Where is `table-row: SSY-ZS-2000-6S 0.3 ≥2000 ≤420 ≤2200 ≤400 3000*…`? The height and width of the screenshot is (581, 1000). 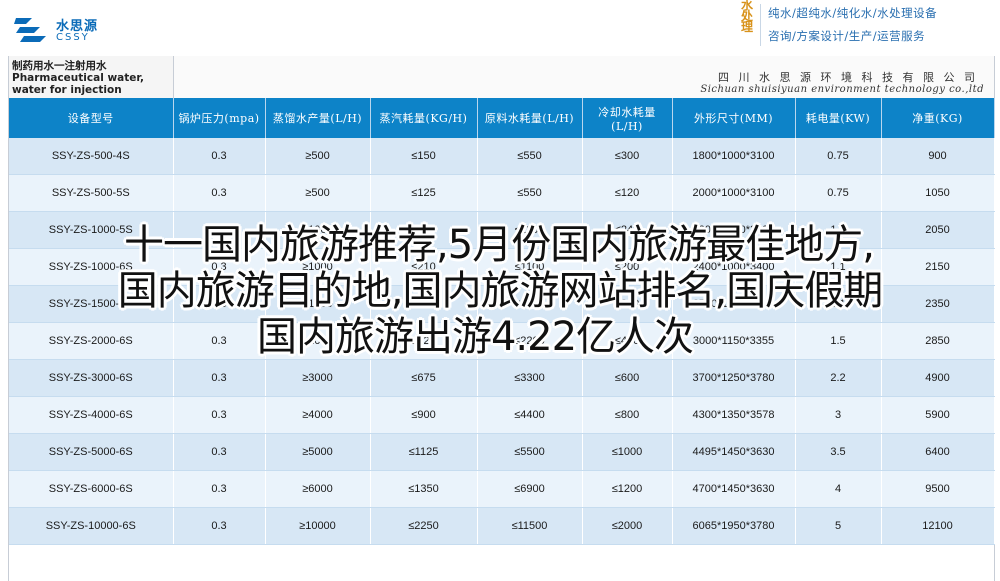
table-row: SSY-ZS-2000-6S 0.3 ≥2000 ≤420 ≤2200 ≤400 3000*… is located at coordinates (502, 341).